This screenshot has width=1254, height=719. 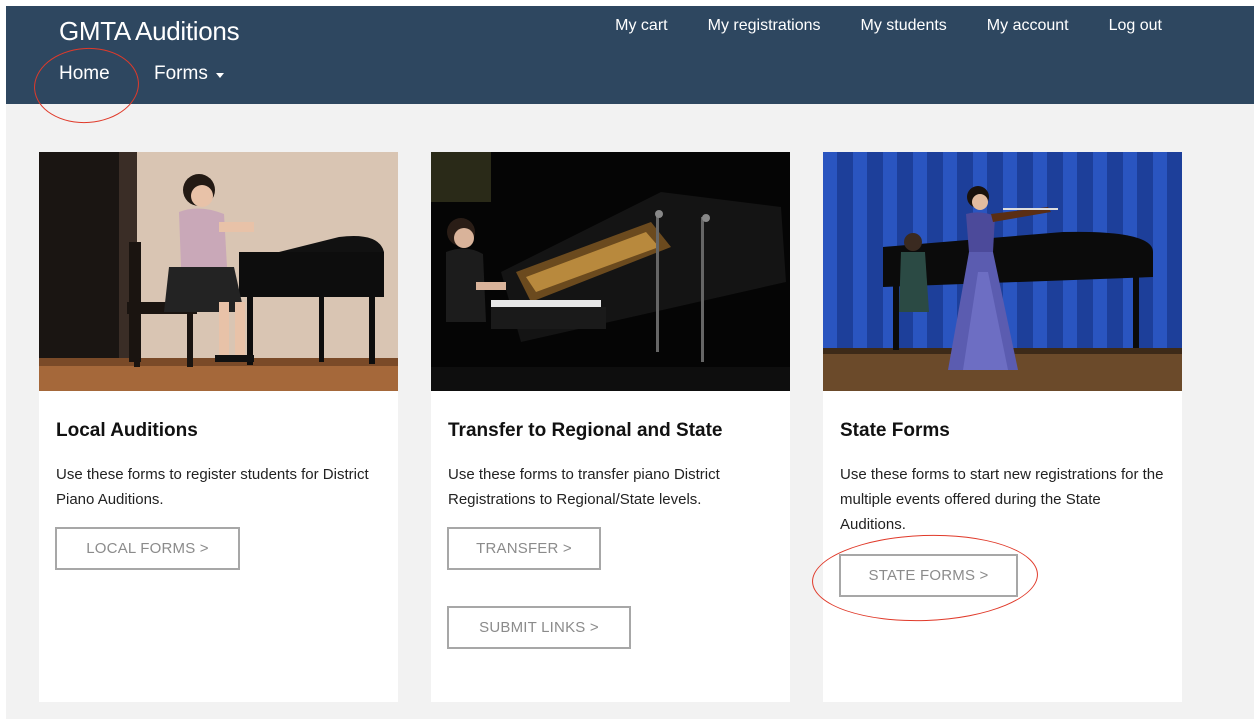 What do you see at coordinates (928, 575) in the screenshot?
I see `state-forms-button: STATE FORMS >` at bounding box center [928, 575].